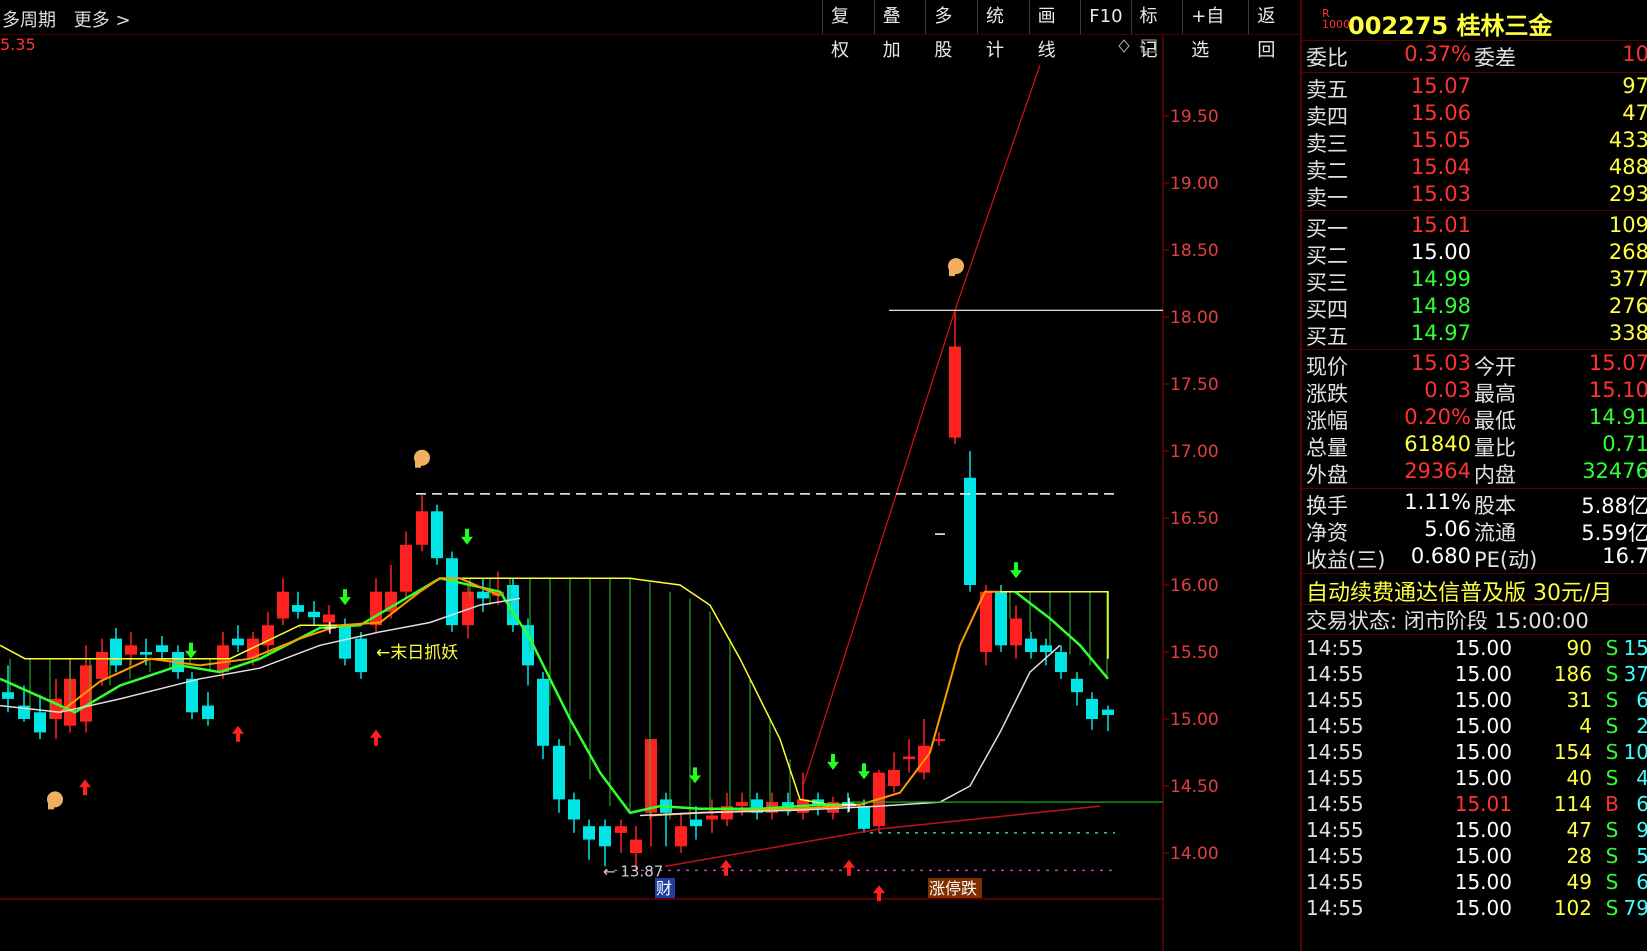  What do you see at coordinates (1474, 779) in the screenshot?
I see `tick-row: 14:55 15.00 40 S 4` at bounding box center [1474, 779].